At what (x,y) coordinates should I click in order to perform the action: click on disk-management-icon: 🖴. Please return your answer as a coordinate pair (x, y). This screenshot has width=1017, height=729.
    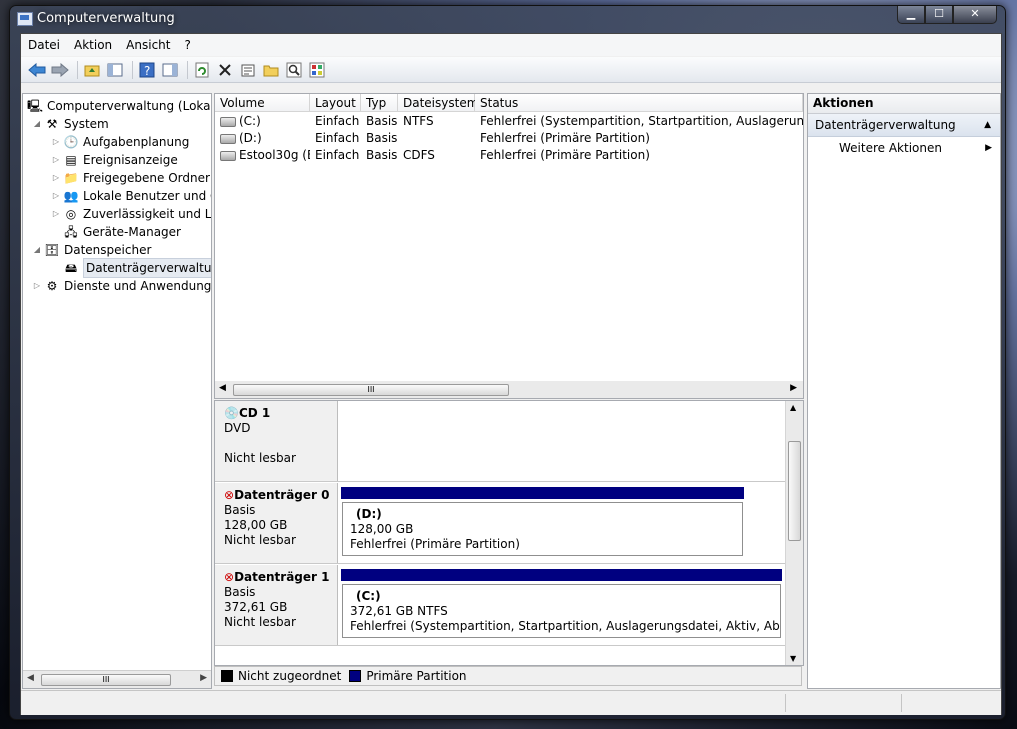
    Looking at the image, I should click on (71, 268).